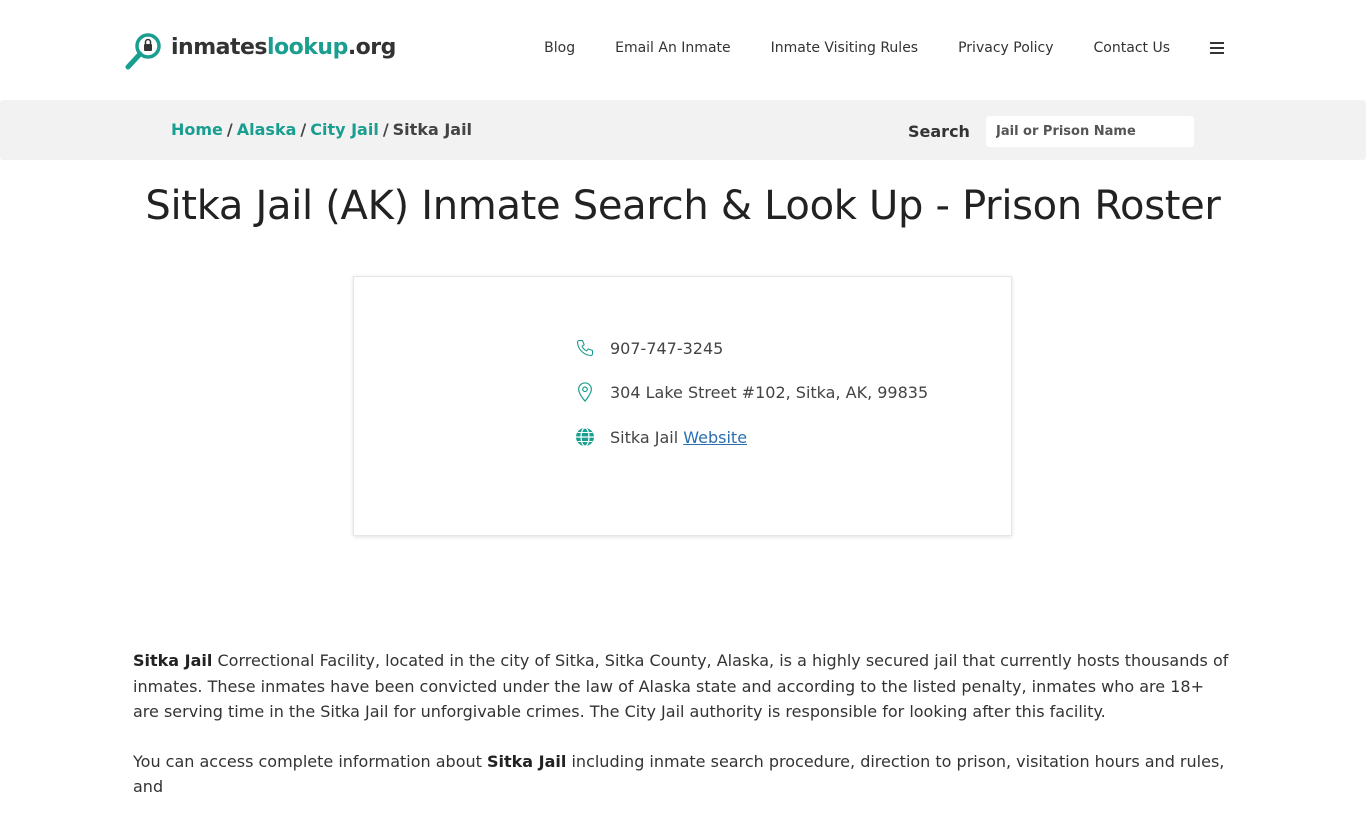 This screenshot has height=824, width=1366. Describe the element at coordinates (144, 51) in the screenshot. I see `magnifier-lock-icon` at that location.